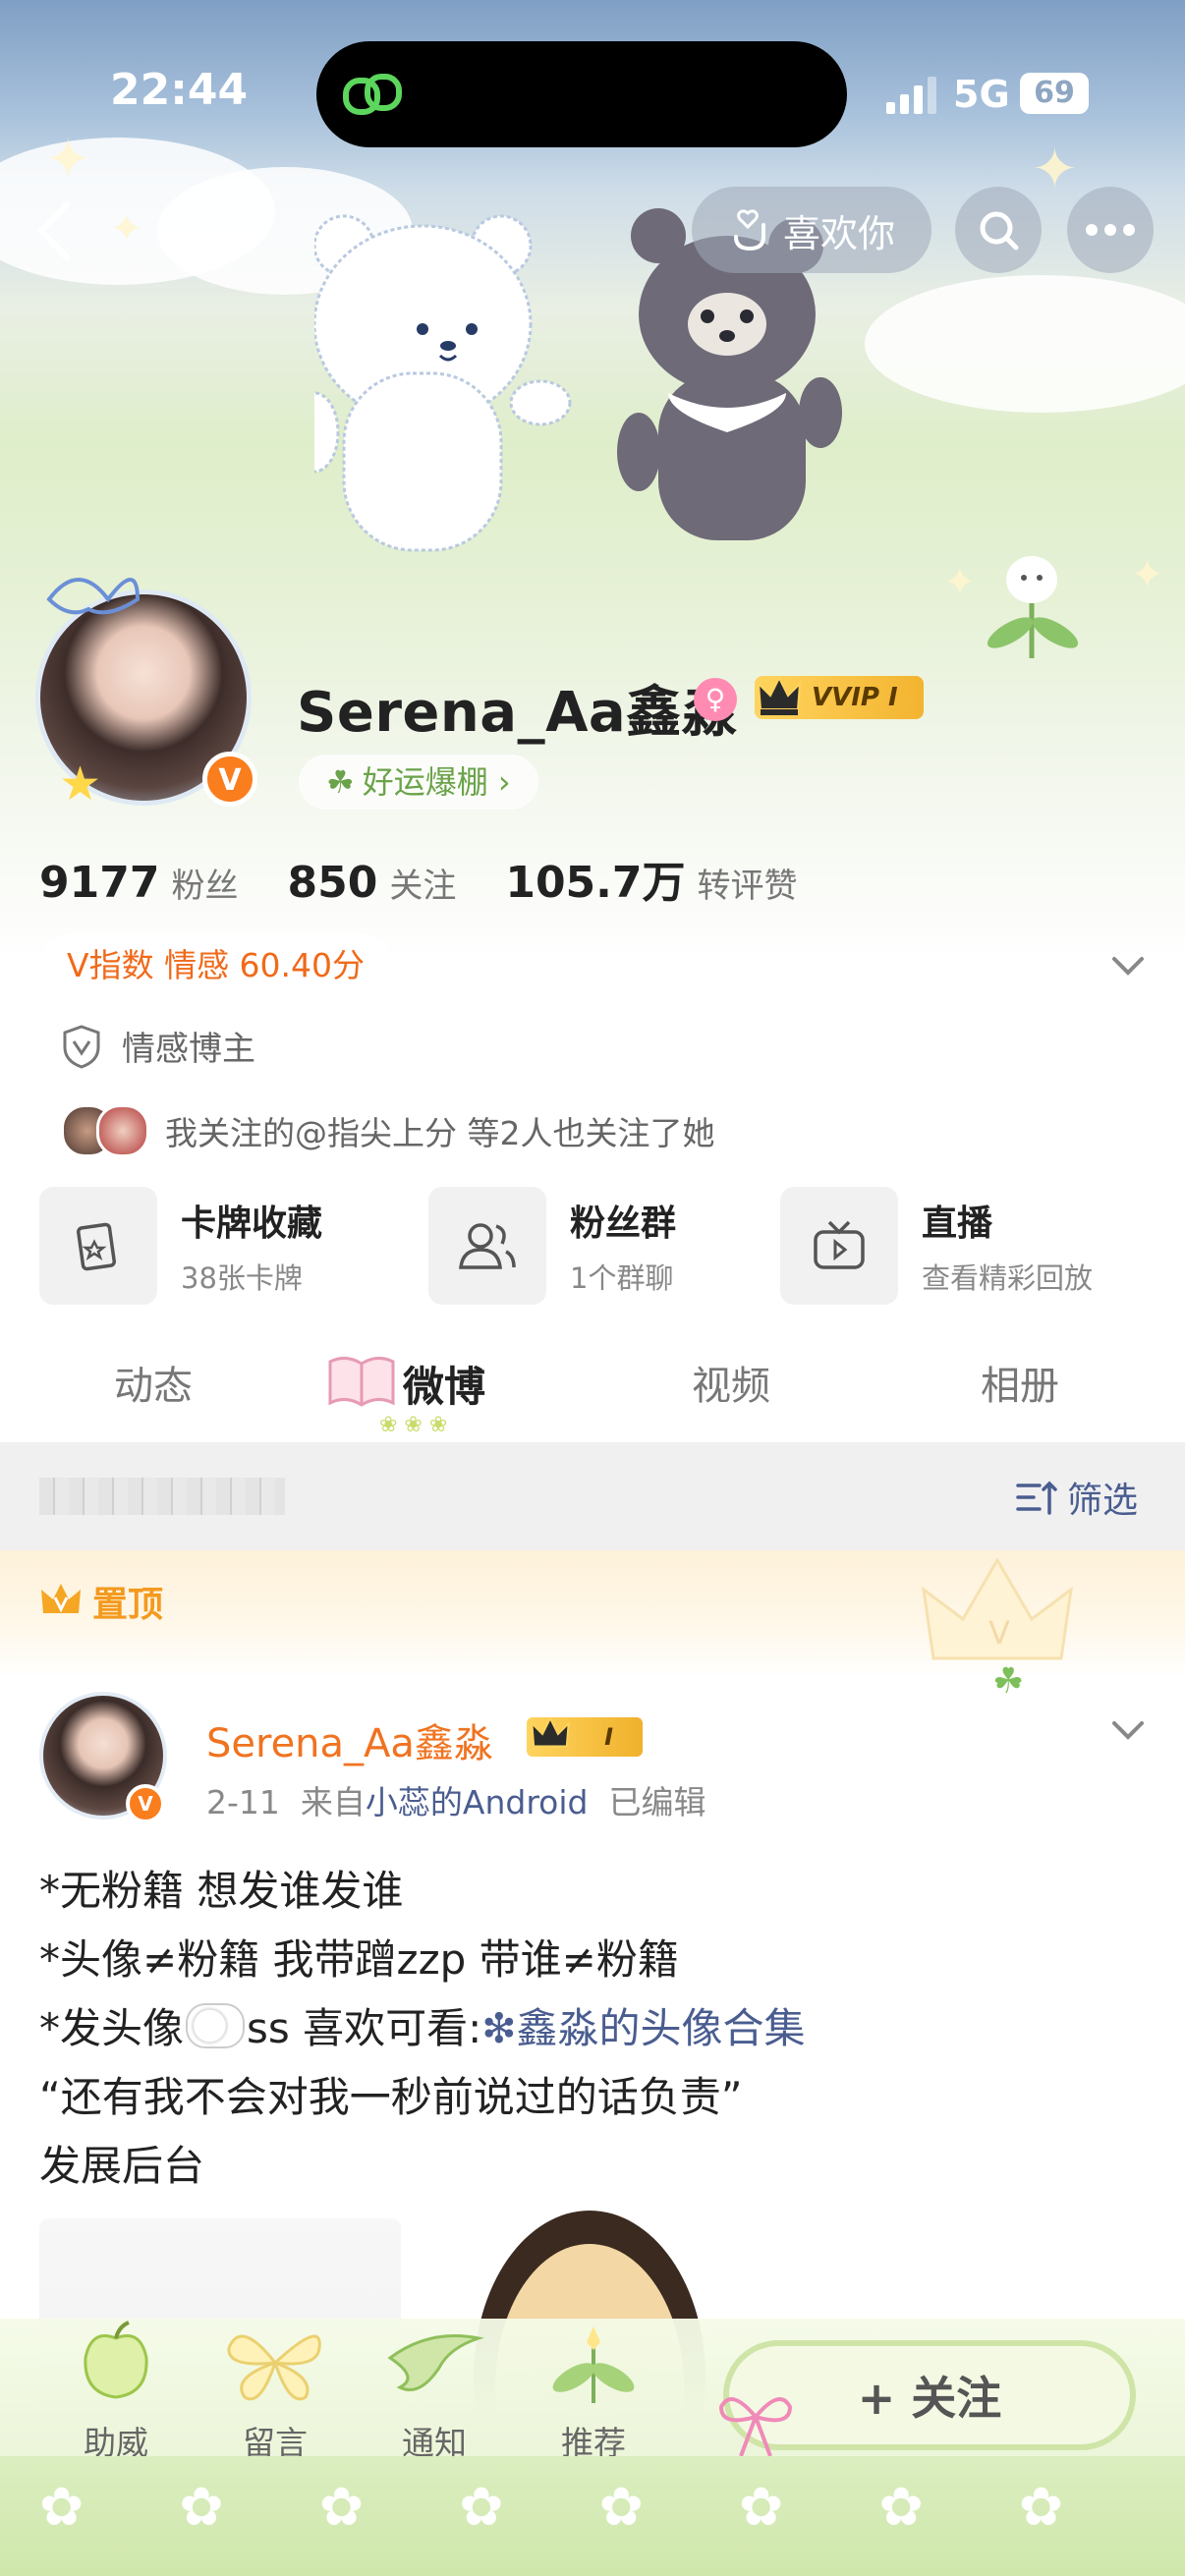 The height and width of the screenshot is (2576, 1185). I want to click on more-dots-icon, so click(1111, 230).